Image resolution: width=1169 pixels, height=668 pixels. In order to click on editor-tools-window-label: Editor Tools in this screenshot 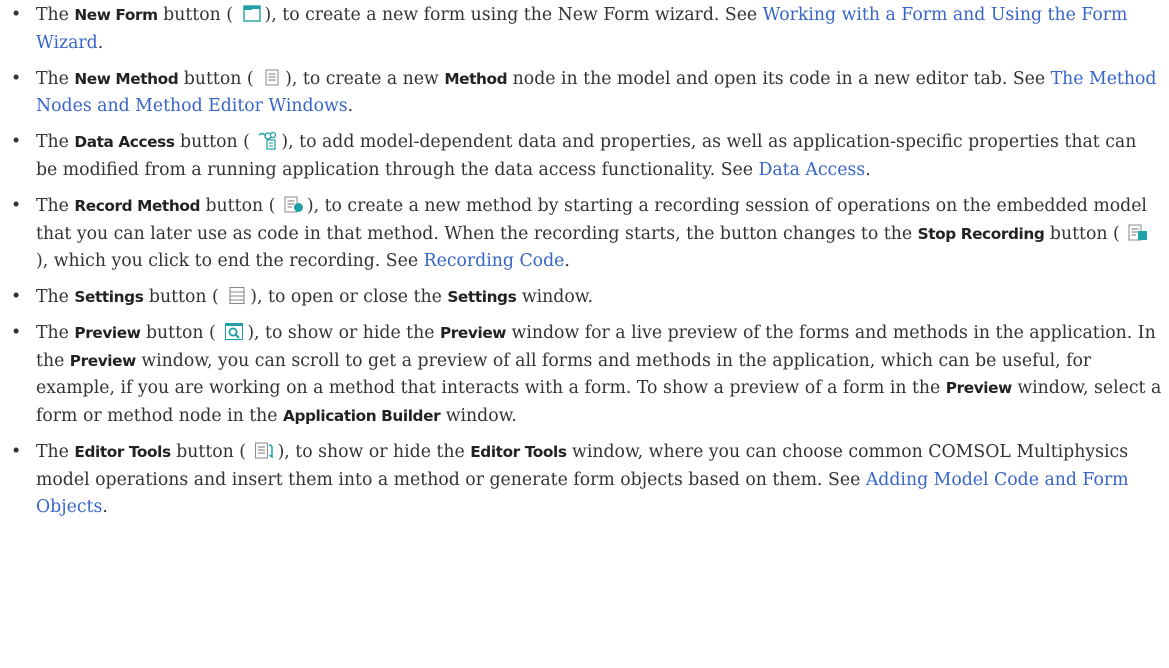, I will do `click(518, 452)`.